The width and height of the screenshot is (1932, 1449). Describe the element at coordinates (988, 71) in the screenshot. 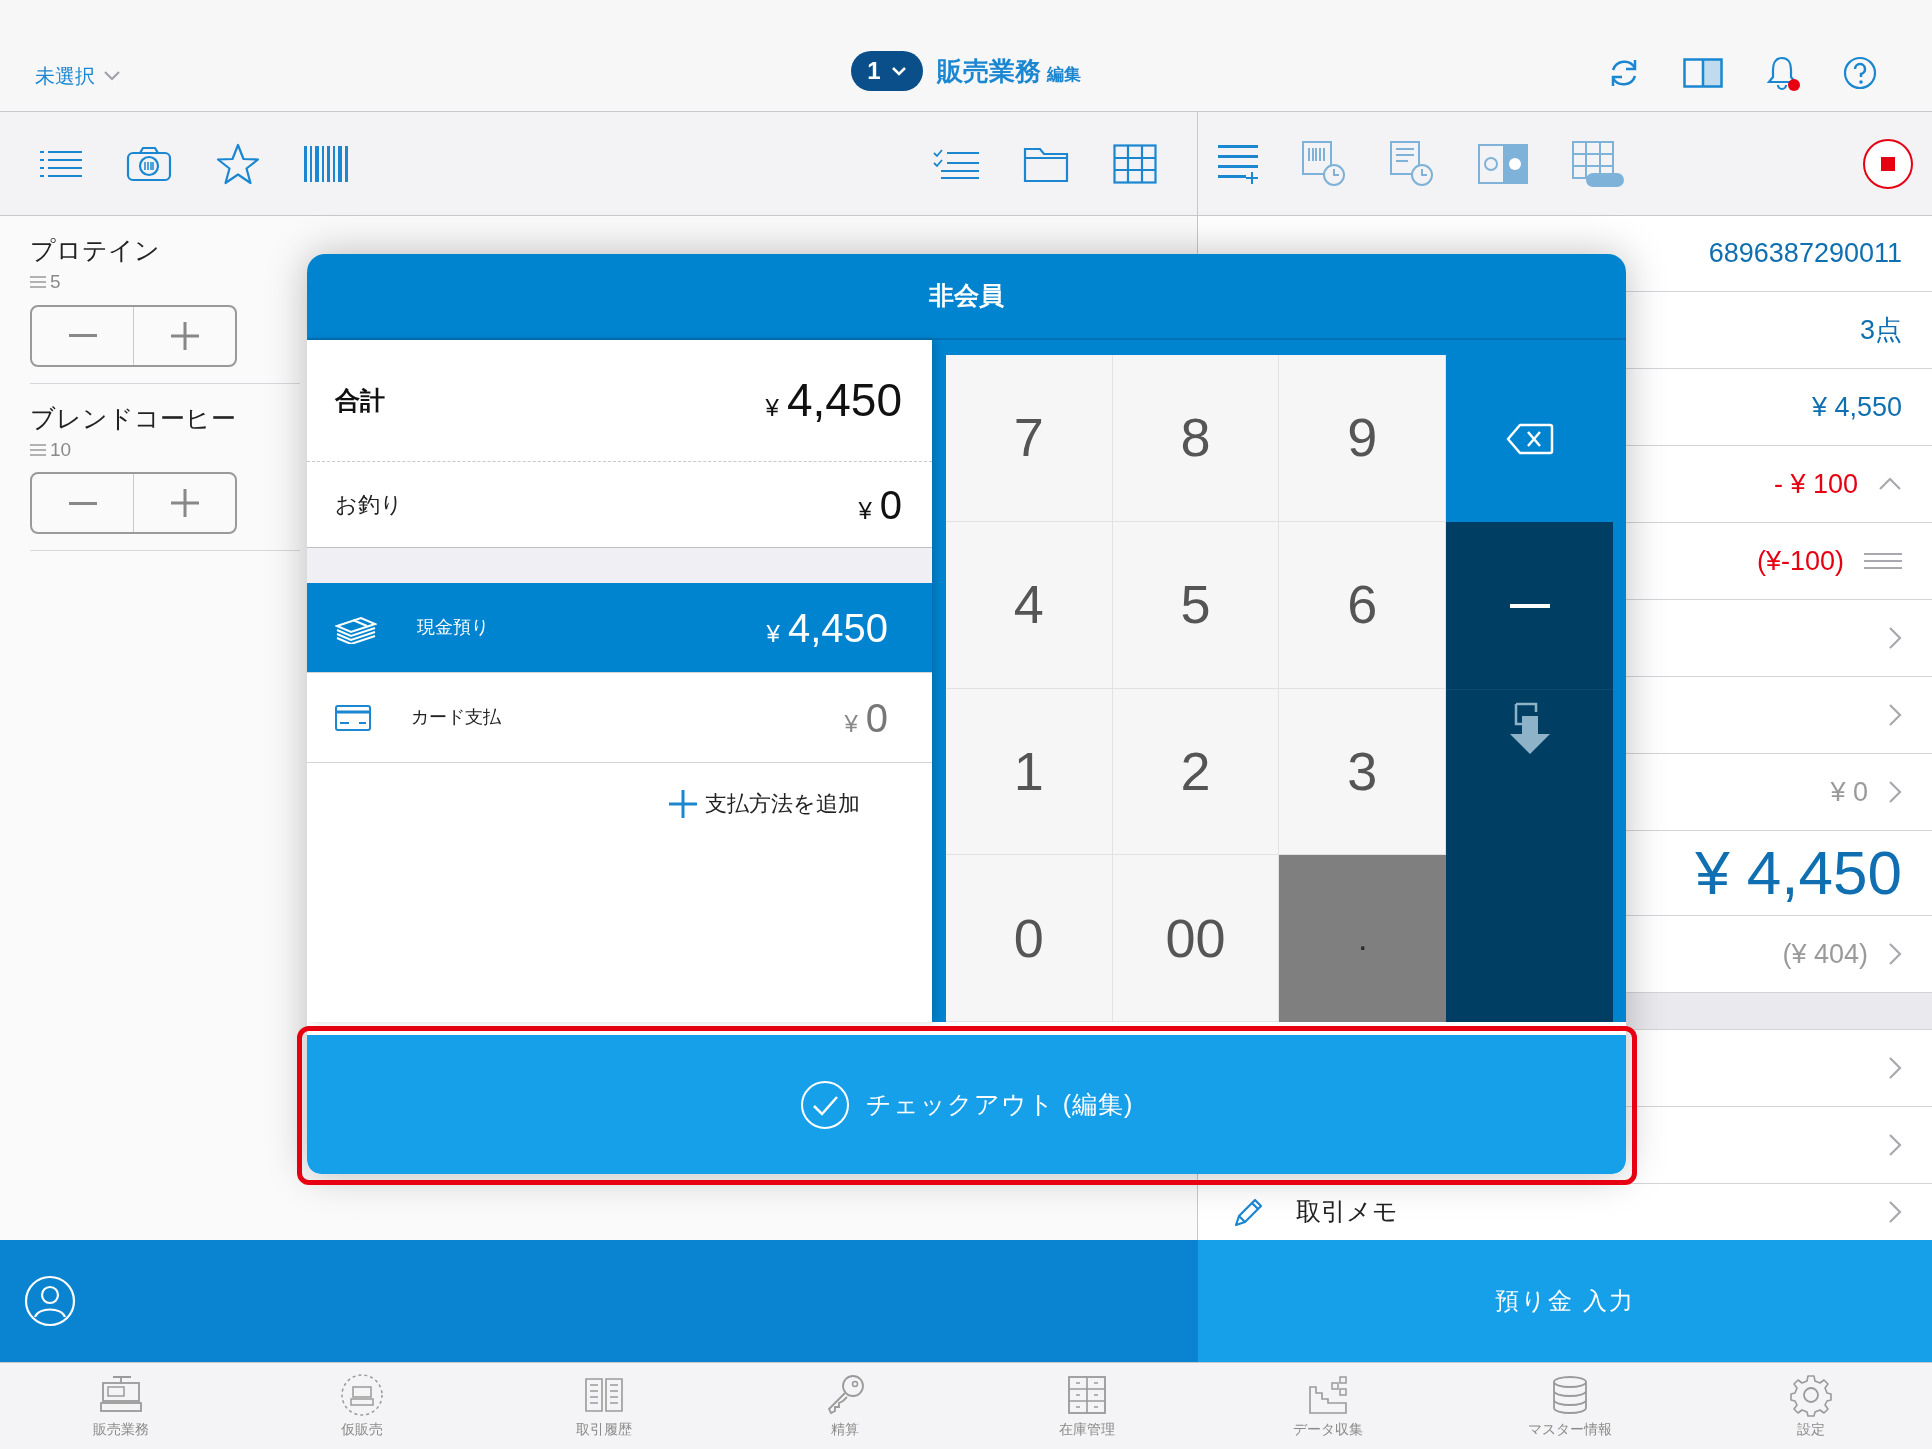

I see `screen-title: 販売業務` at that location.